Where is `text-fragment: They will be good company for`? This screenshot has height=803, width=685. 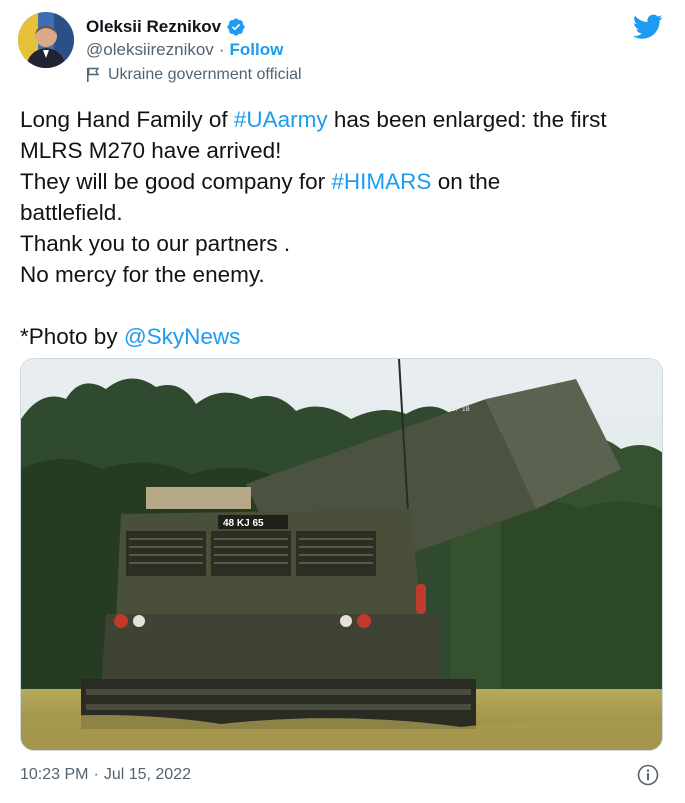 text-fragment: They will be good company for is located at coordinates (176, 181).